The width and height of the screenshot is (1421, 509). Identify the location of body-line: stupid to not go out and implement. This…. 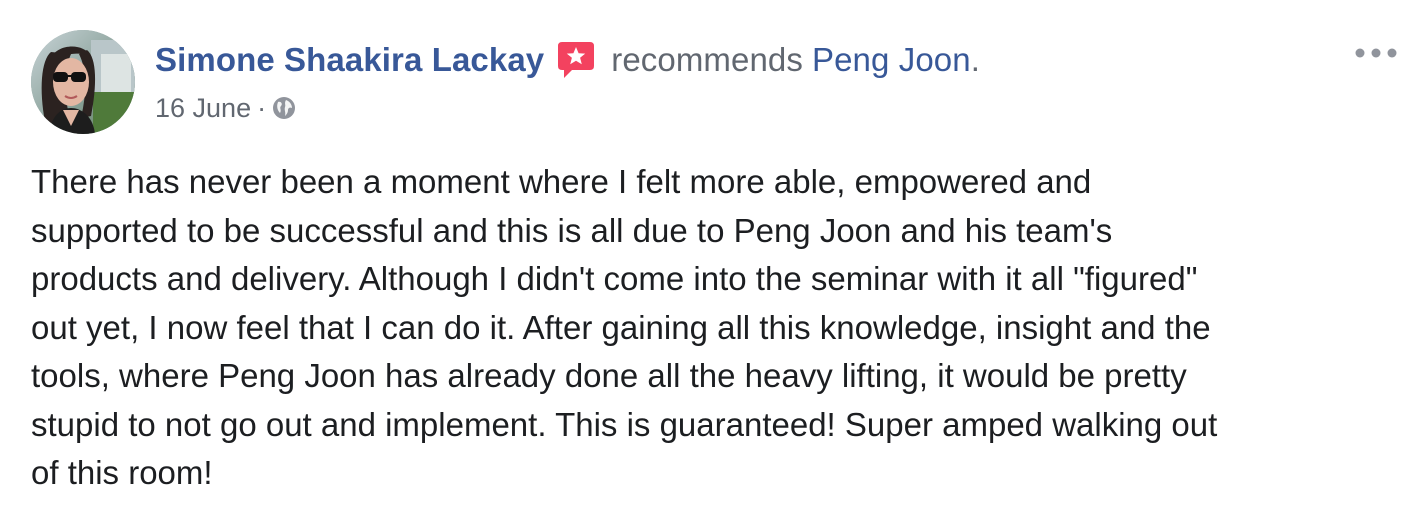
(624, 424).